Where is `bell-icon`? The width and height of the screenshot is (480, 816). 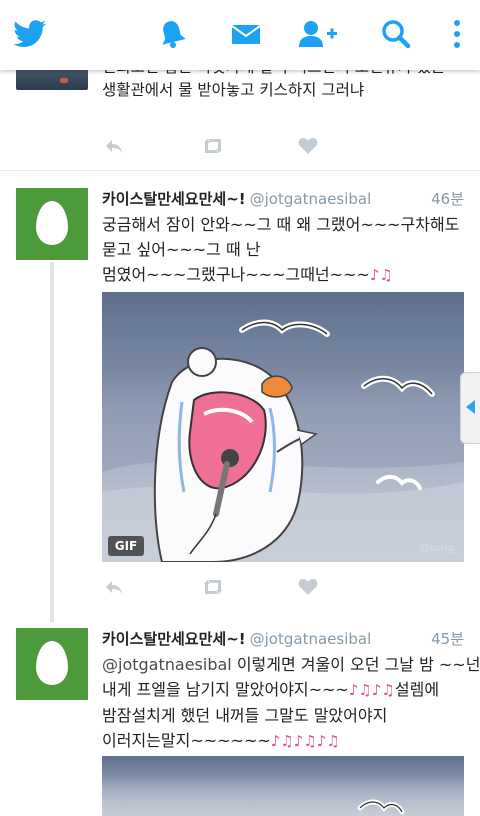
bell-icon is located at coordinates (172, 34).